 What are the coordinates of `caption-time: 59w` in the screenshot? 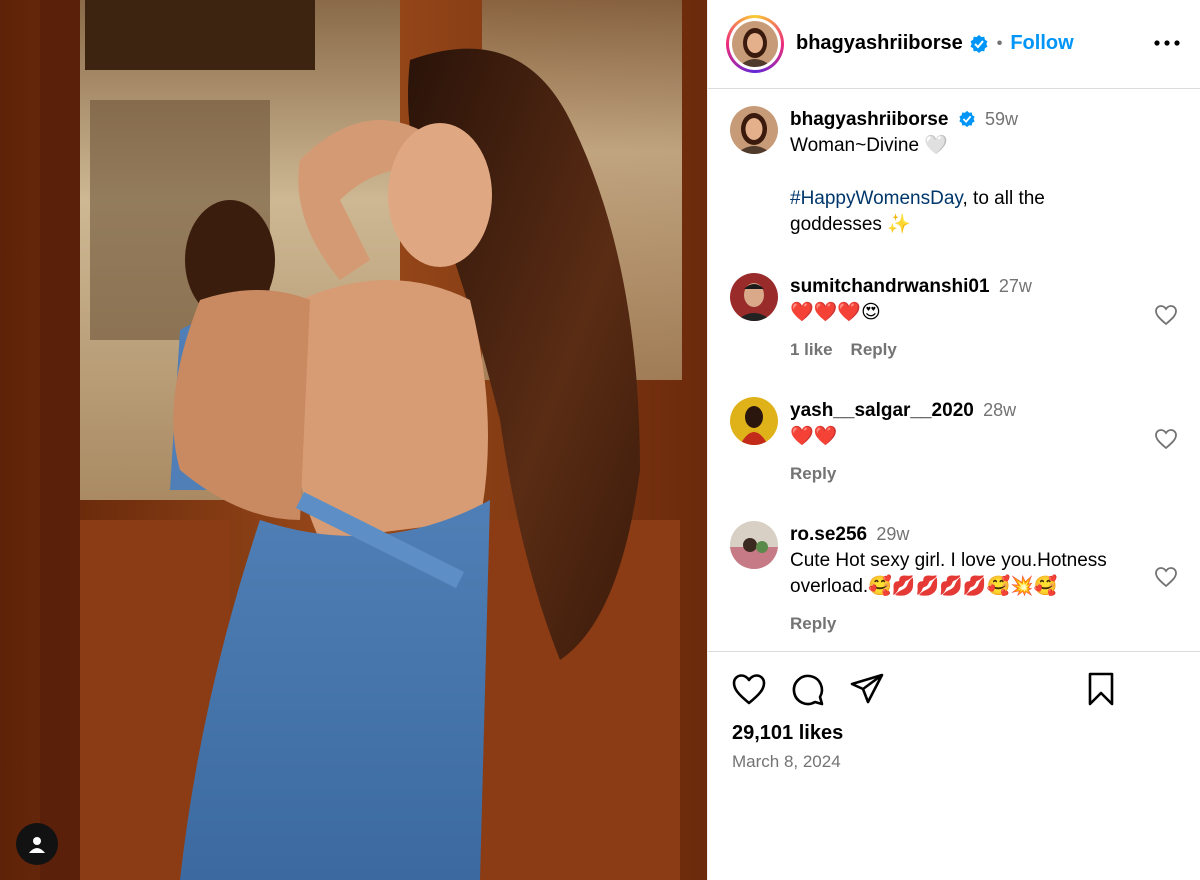 It's located at (1001, 119).